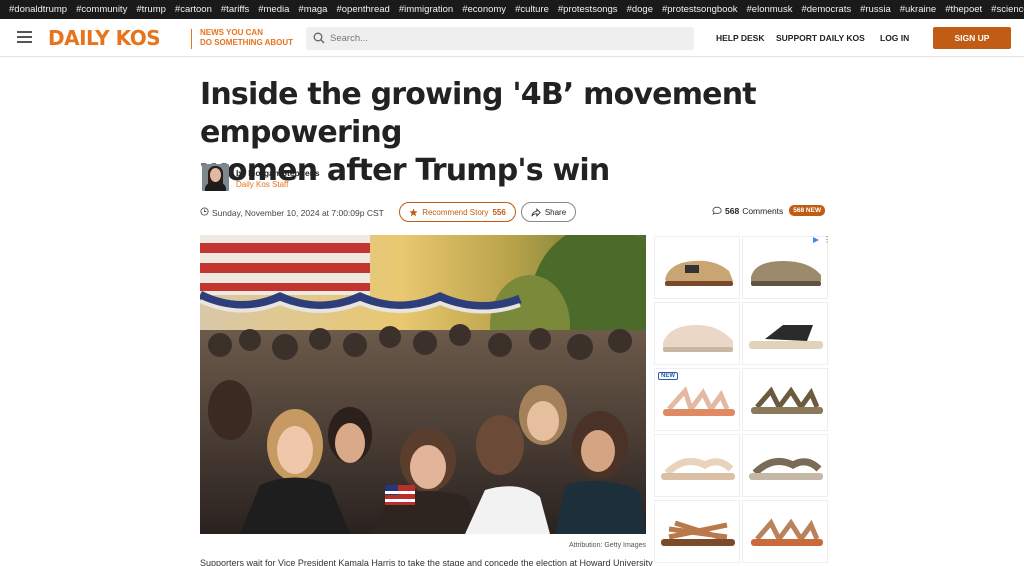  What do you see at coordinates (319, 38) in the screenshot?
I see `search-icon` at bounding box center [319, 38].